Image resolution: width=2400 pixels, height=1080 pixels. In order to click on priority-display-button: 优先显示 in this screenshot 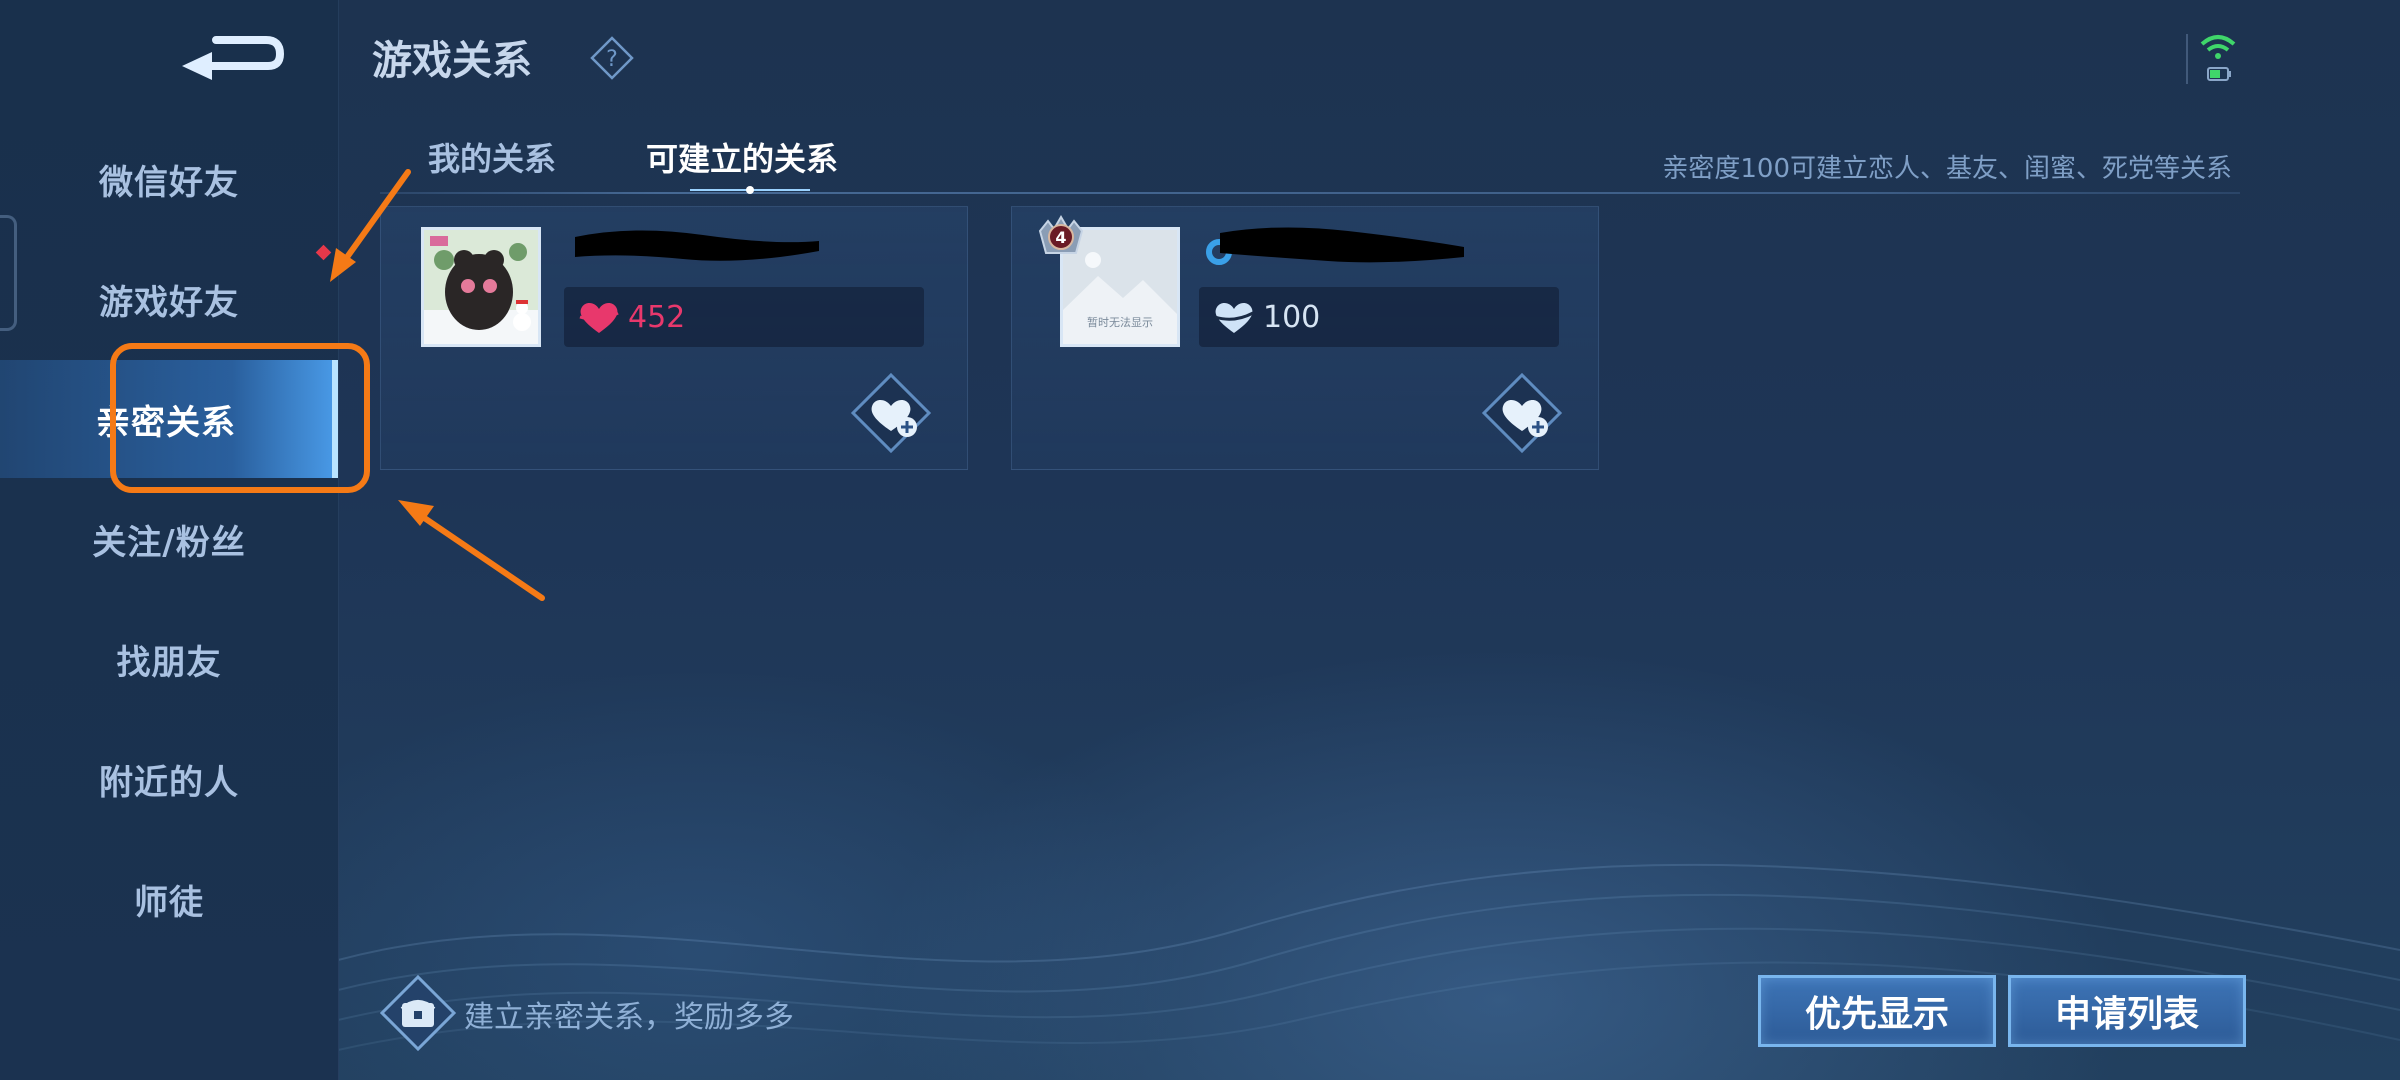, I will do `click(1877, 1011)`.